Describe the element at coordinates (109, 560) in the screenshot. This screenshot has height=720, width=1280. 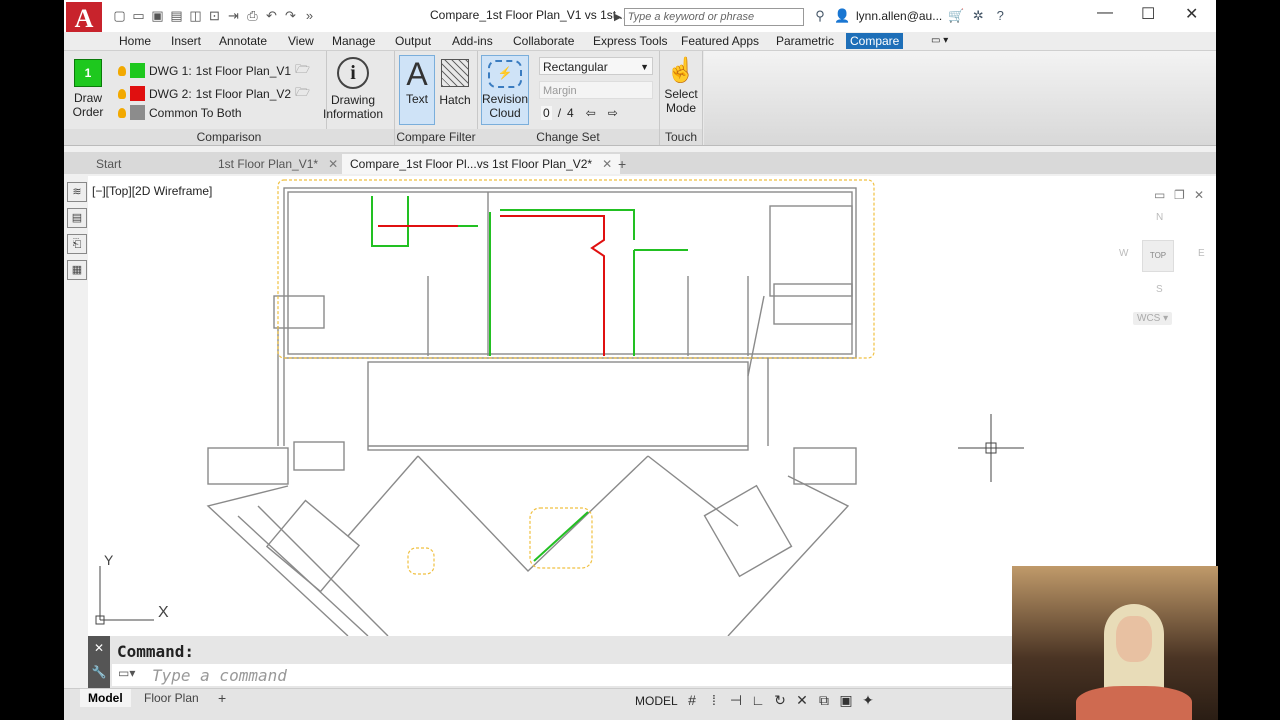
I see `ucs-y-label: Y` at that location.